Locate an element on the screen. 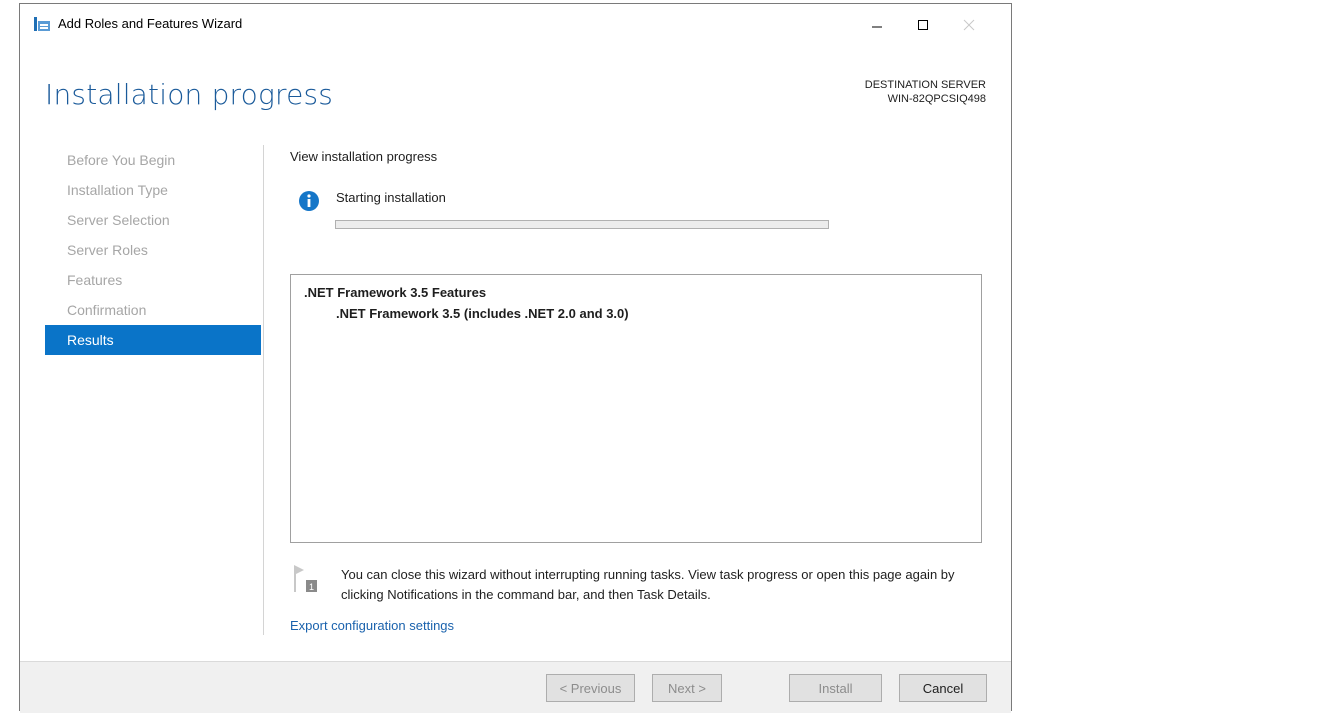 Image resolution: width=1320 pixels, height=713 pixels. notice-badge-number: 1 is located at coordinates (311, 587).